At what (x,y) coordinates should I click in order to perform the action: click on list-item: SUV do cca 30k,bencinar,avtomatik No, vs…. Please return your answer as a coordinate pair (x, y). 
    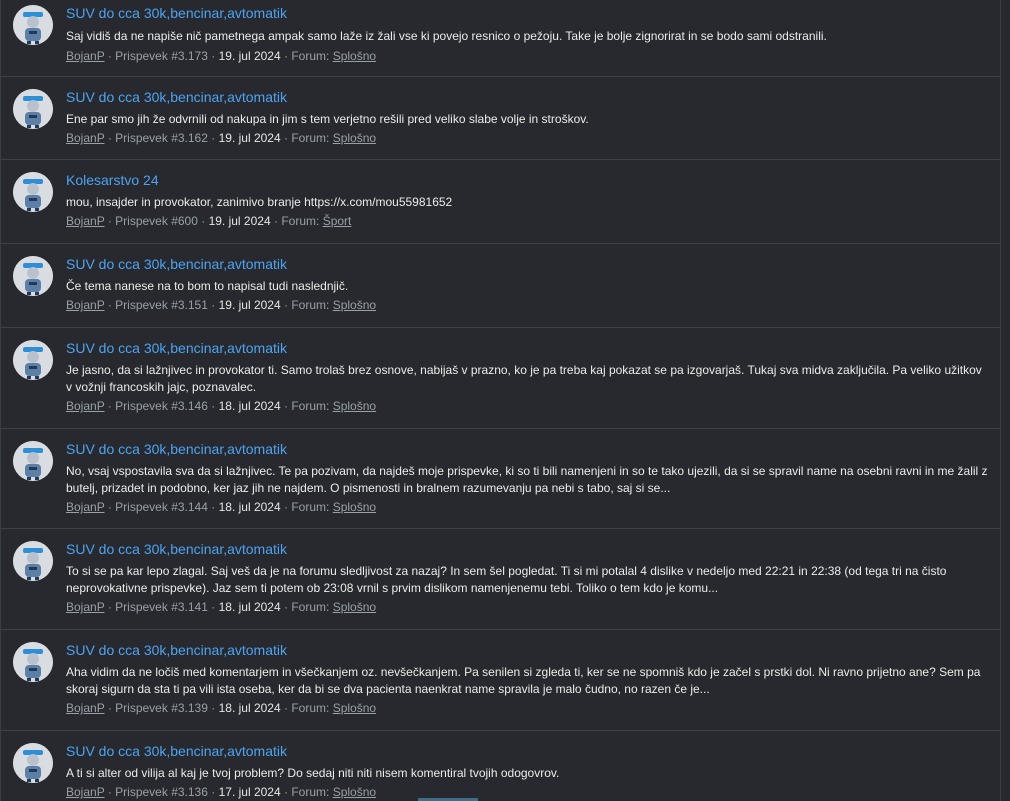
    Looking at the image, I should click on (500, 479).